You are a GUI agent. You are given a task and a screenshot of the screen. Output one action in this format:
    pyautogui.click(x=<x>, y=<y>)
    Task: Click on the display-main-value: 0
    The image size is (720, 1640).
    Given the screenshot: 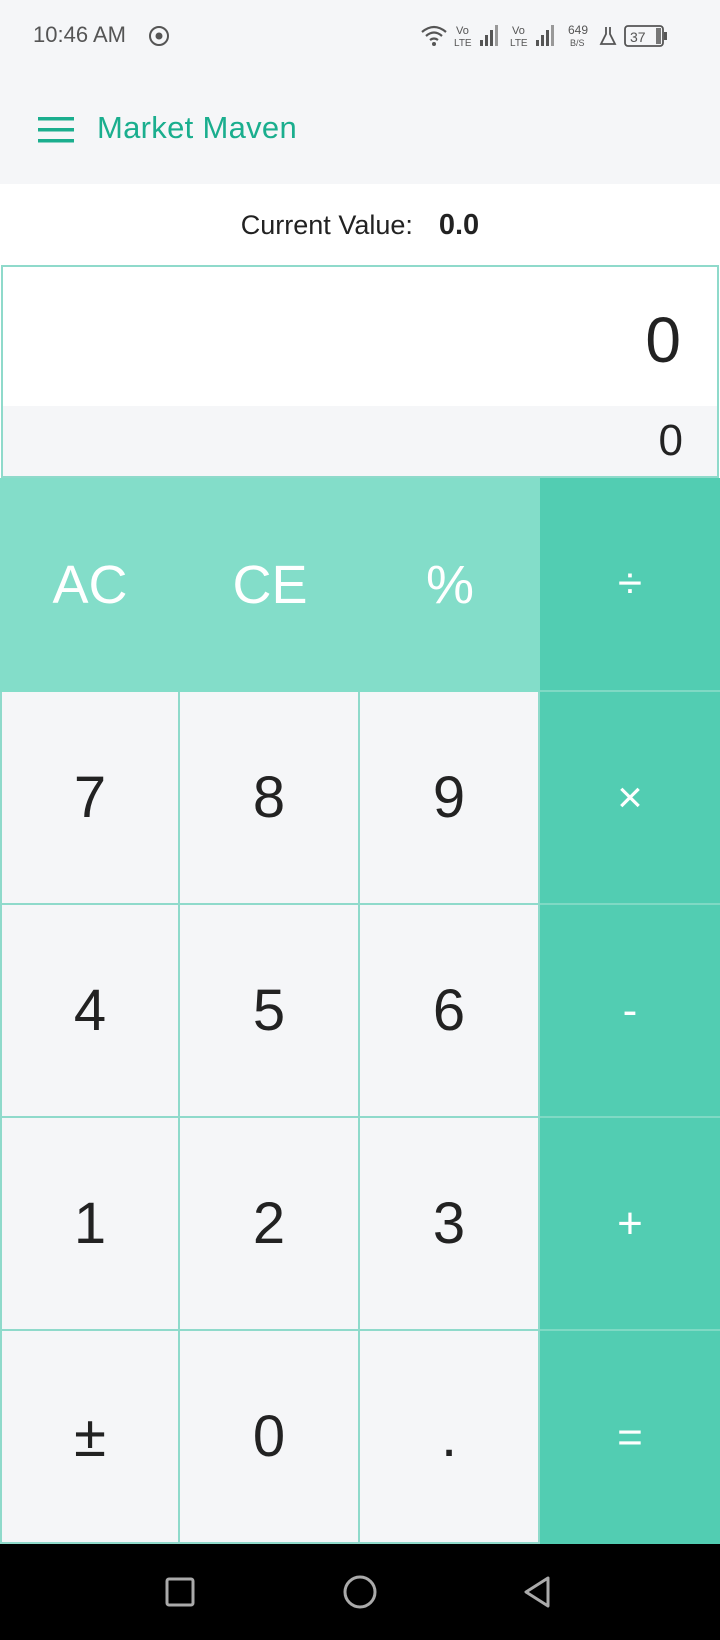 What is the action you would take?
    pyautogui.click(x=663, y=340)
    